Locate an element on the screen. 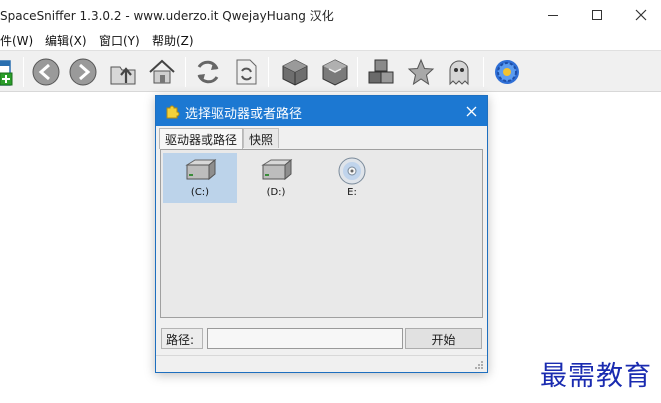  blocks-button is located at coordinates (381, 72).